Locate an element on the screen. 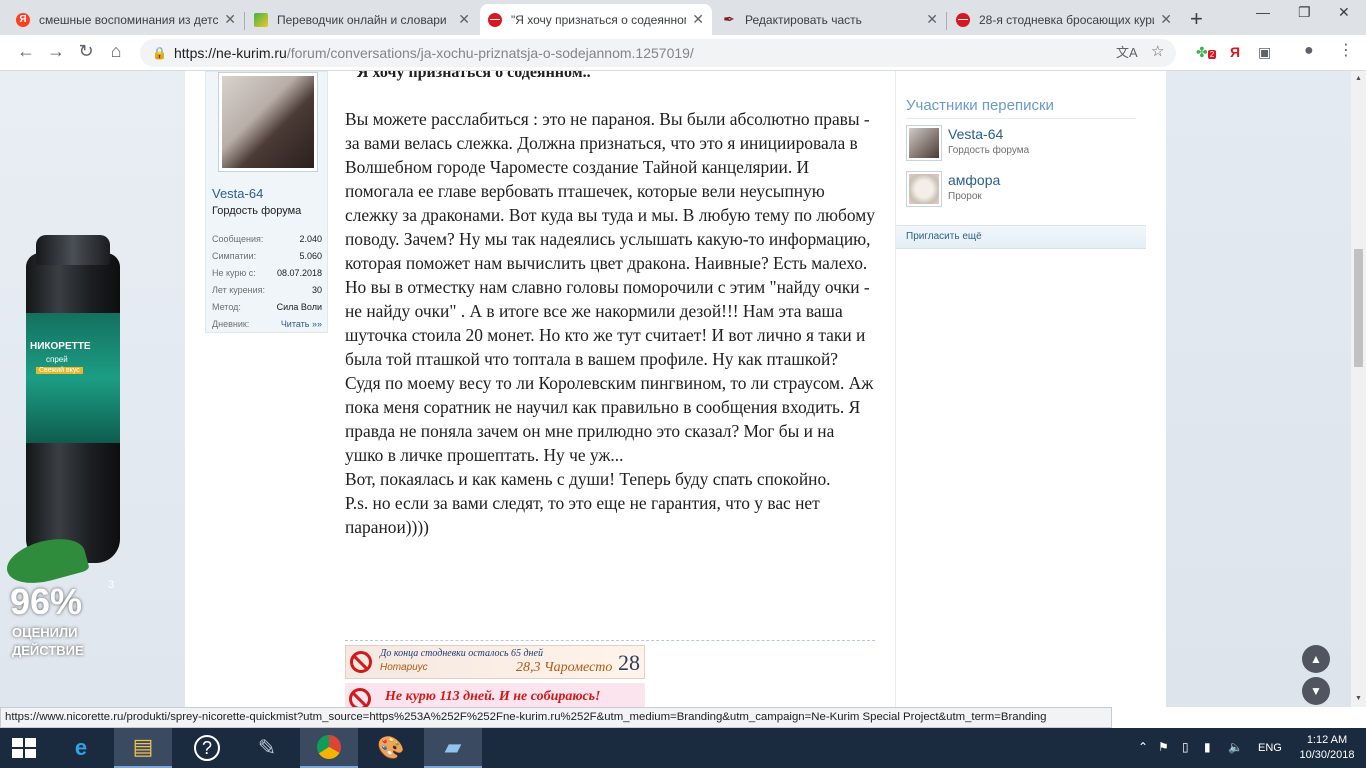 The height and width of the screenshot is (768, 1366). participant-name: Vesta-64 is located at coordinates (975, 134).